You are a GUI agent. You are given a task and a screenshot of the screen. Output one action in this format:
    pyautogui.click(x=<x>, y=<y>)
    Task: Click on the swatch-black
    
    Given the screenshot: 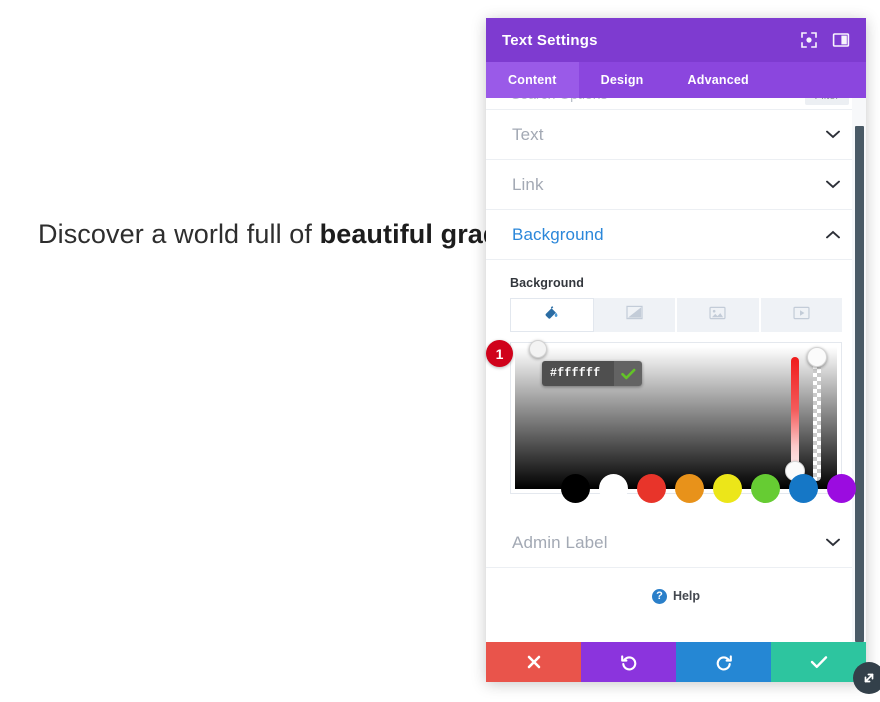 What is the action you would take?
    pyautogui.click(x=575, y=488)
    